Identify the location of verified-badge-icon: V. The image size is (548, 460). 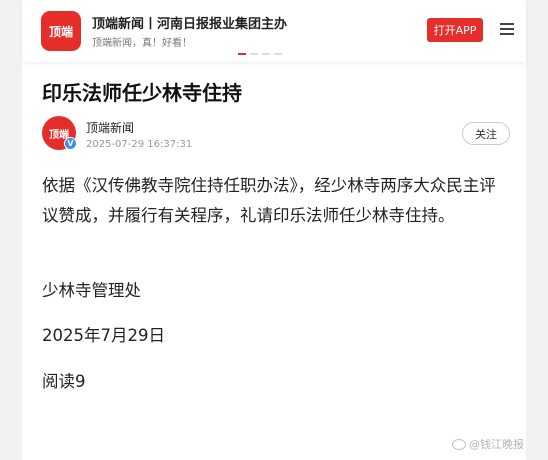
(70, 143).